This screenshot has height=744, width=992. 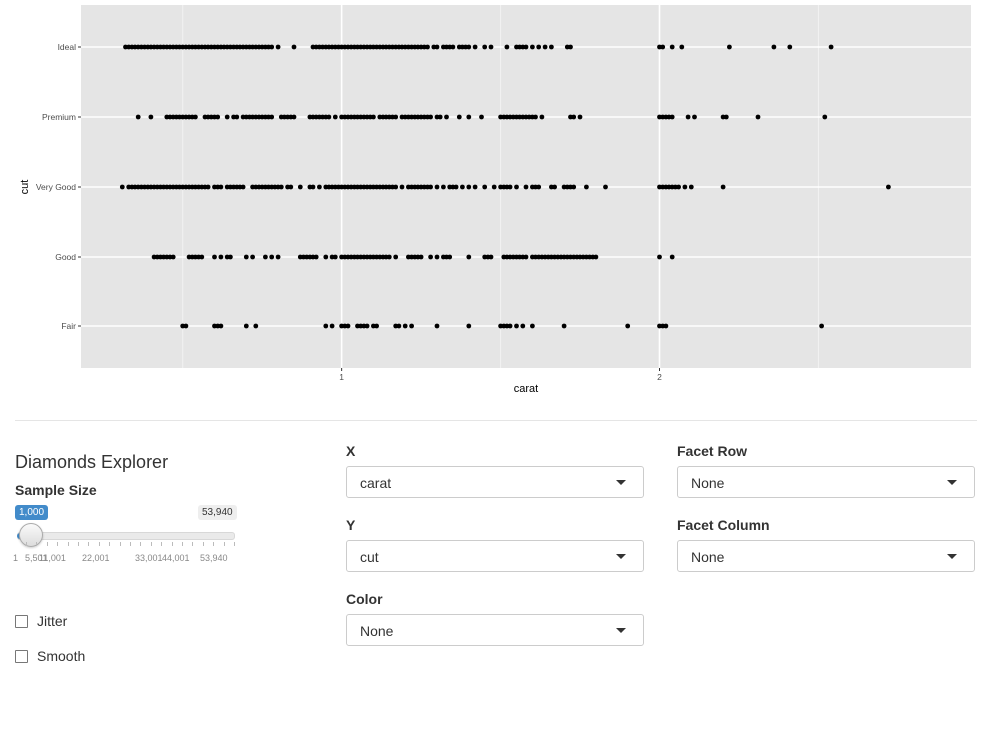 What do you see at coordinates (65, 257) in the screenshot?
I see `y-tick-label: Good` at bounding box center [65, 257].